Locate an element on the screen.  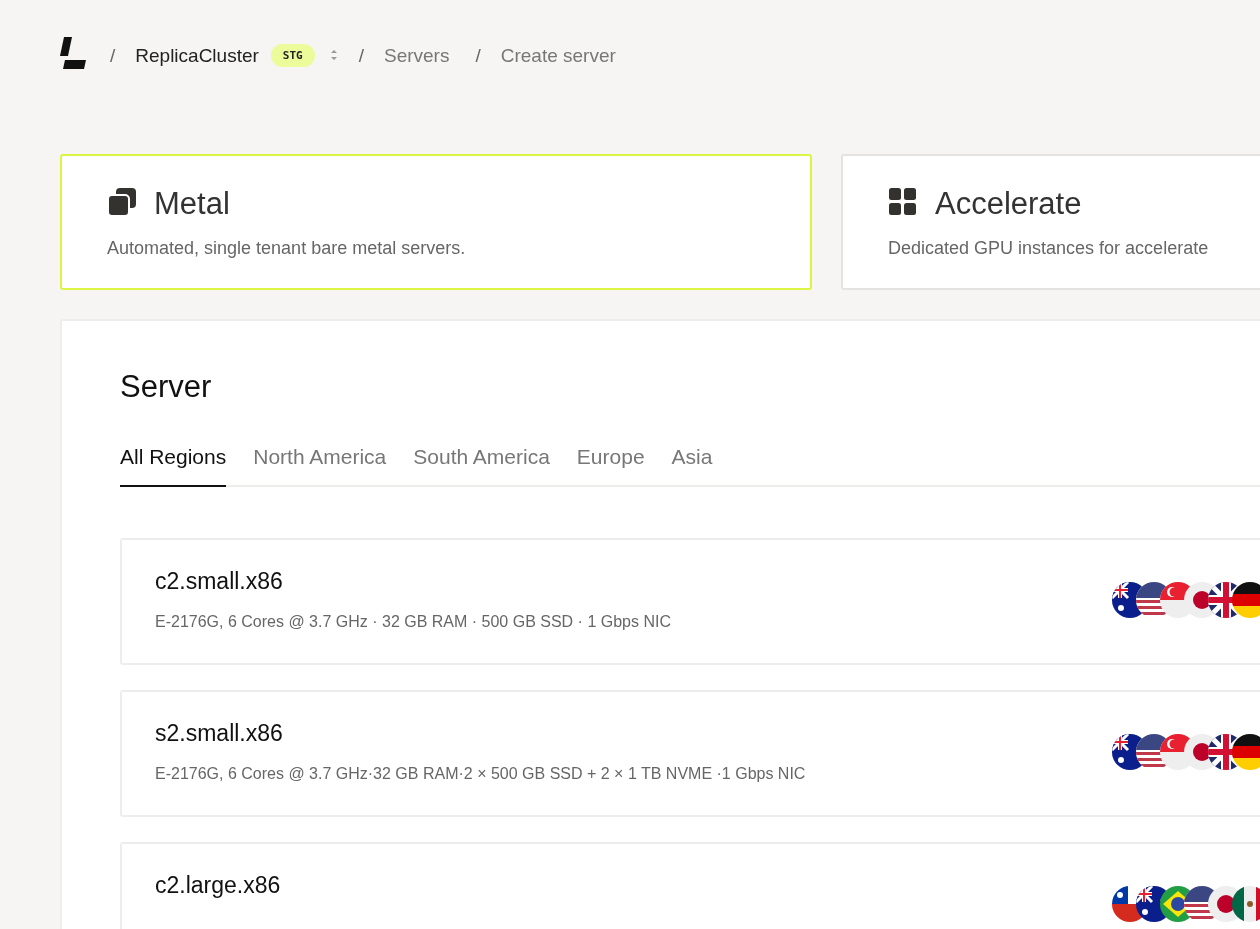
breadcrumb-link: Servers is located at coordinates (417, 55).